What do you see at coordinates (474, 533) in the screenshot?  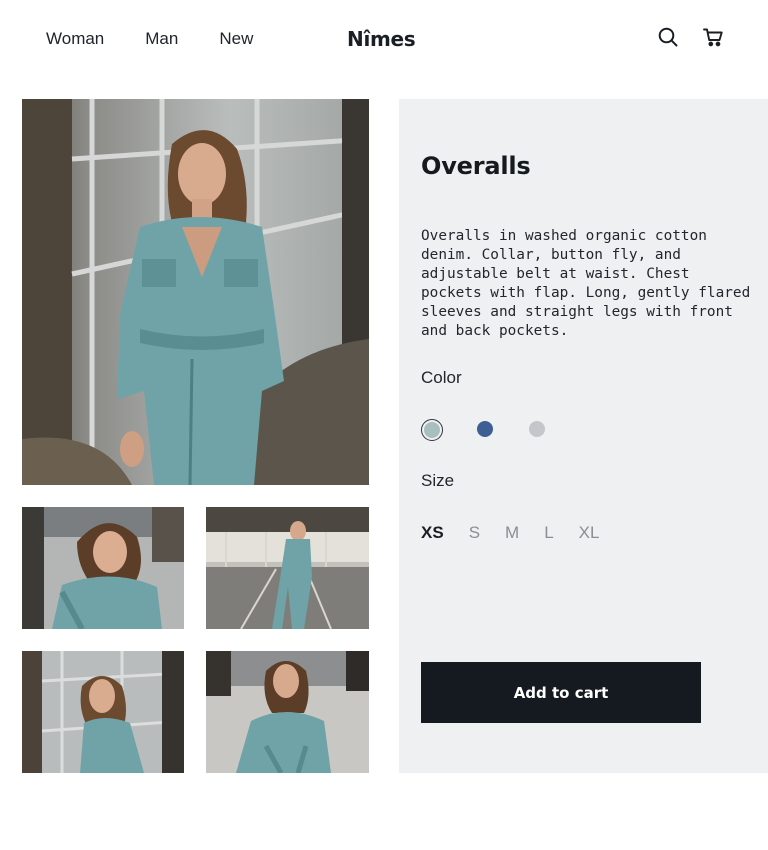 I see `size-option-s: S` at bounding box center [474, 533].